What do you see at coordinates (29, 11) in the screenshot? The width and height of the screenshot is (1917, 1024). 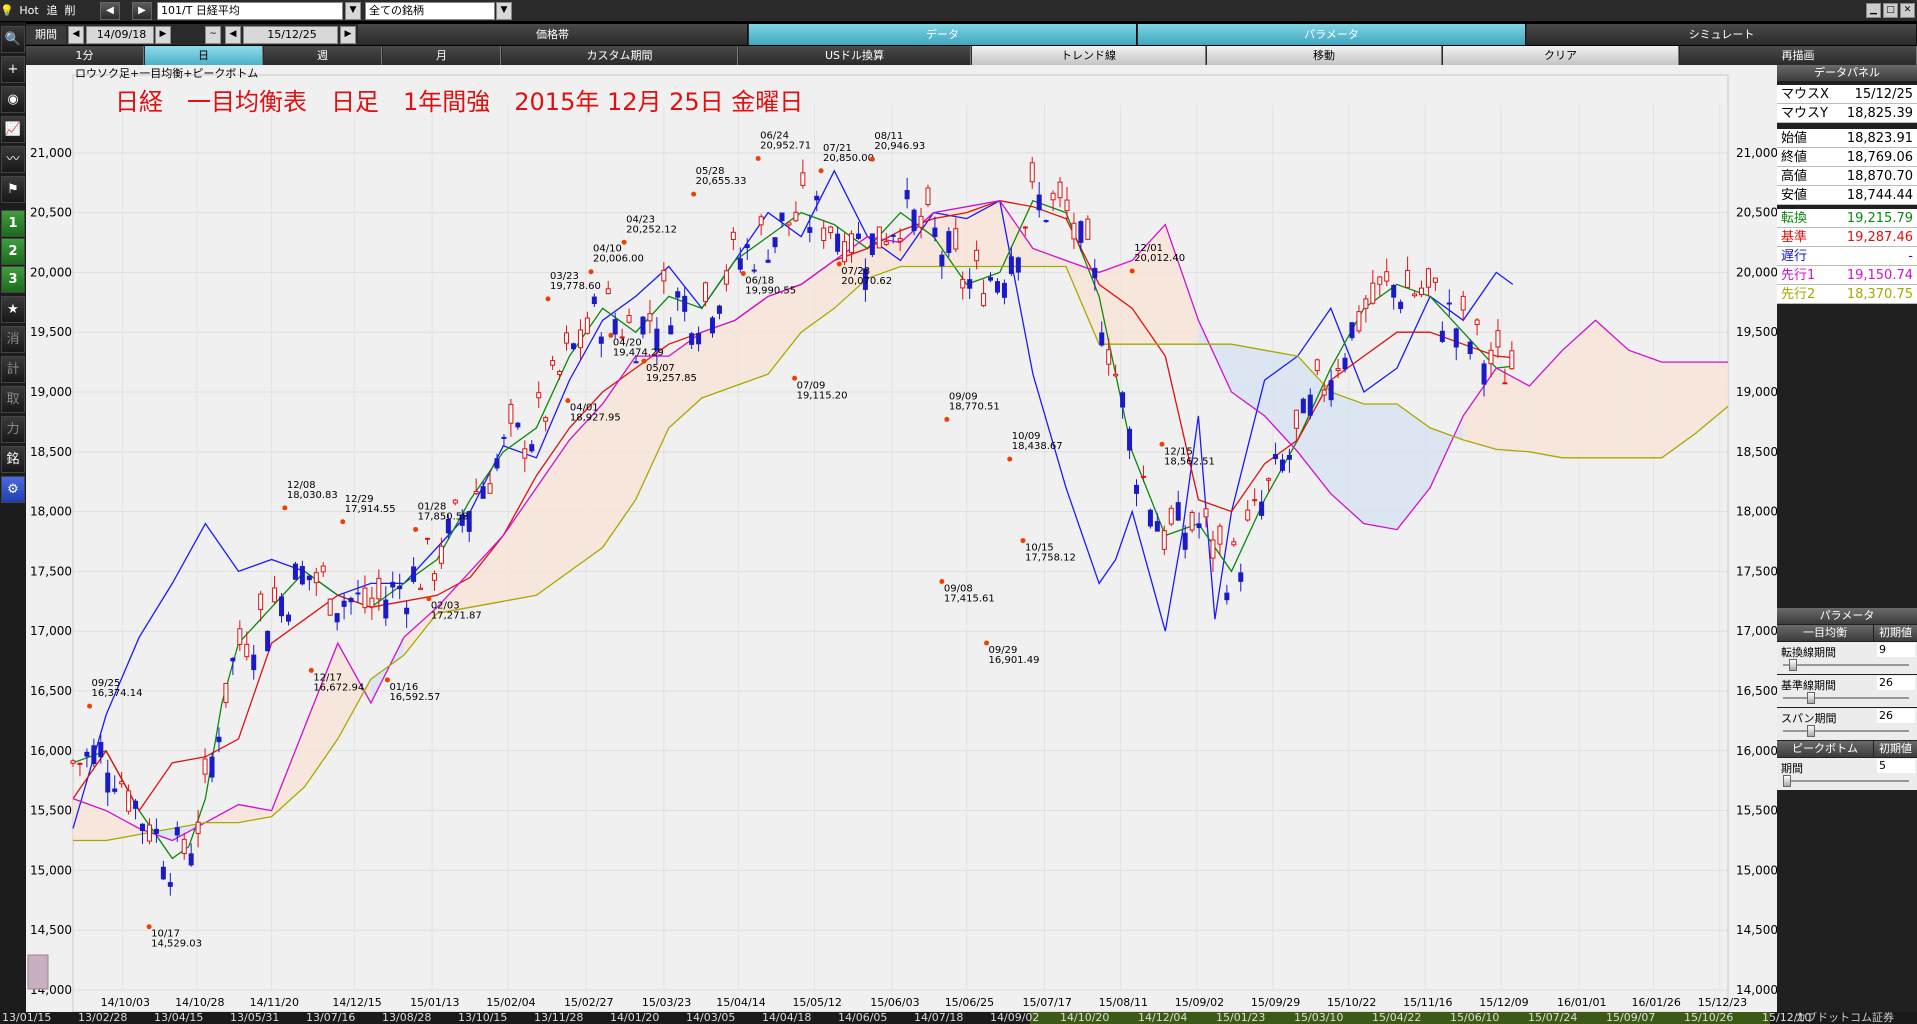 I see `hot-button: Hot` at bounding box center [29, 11].